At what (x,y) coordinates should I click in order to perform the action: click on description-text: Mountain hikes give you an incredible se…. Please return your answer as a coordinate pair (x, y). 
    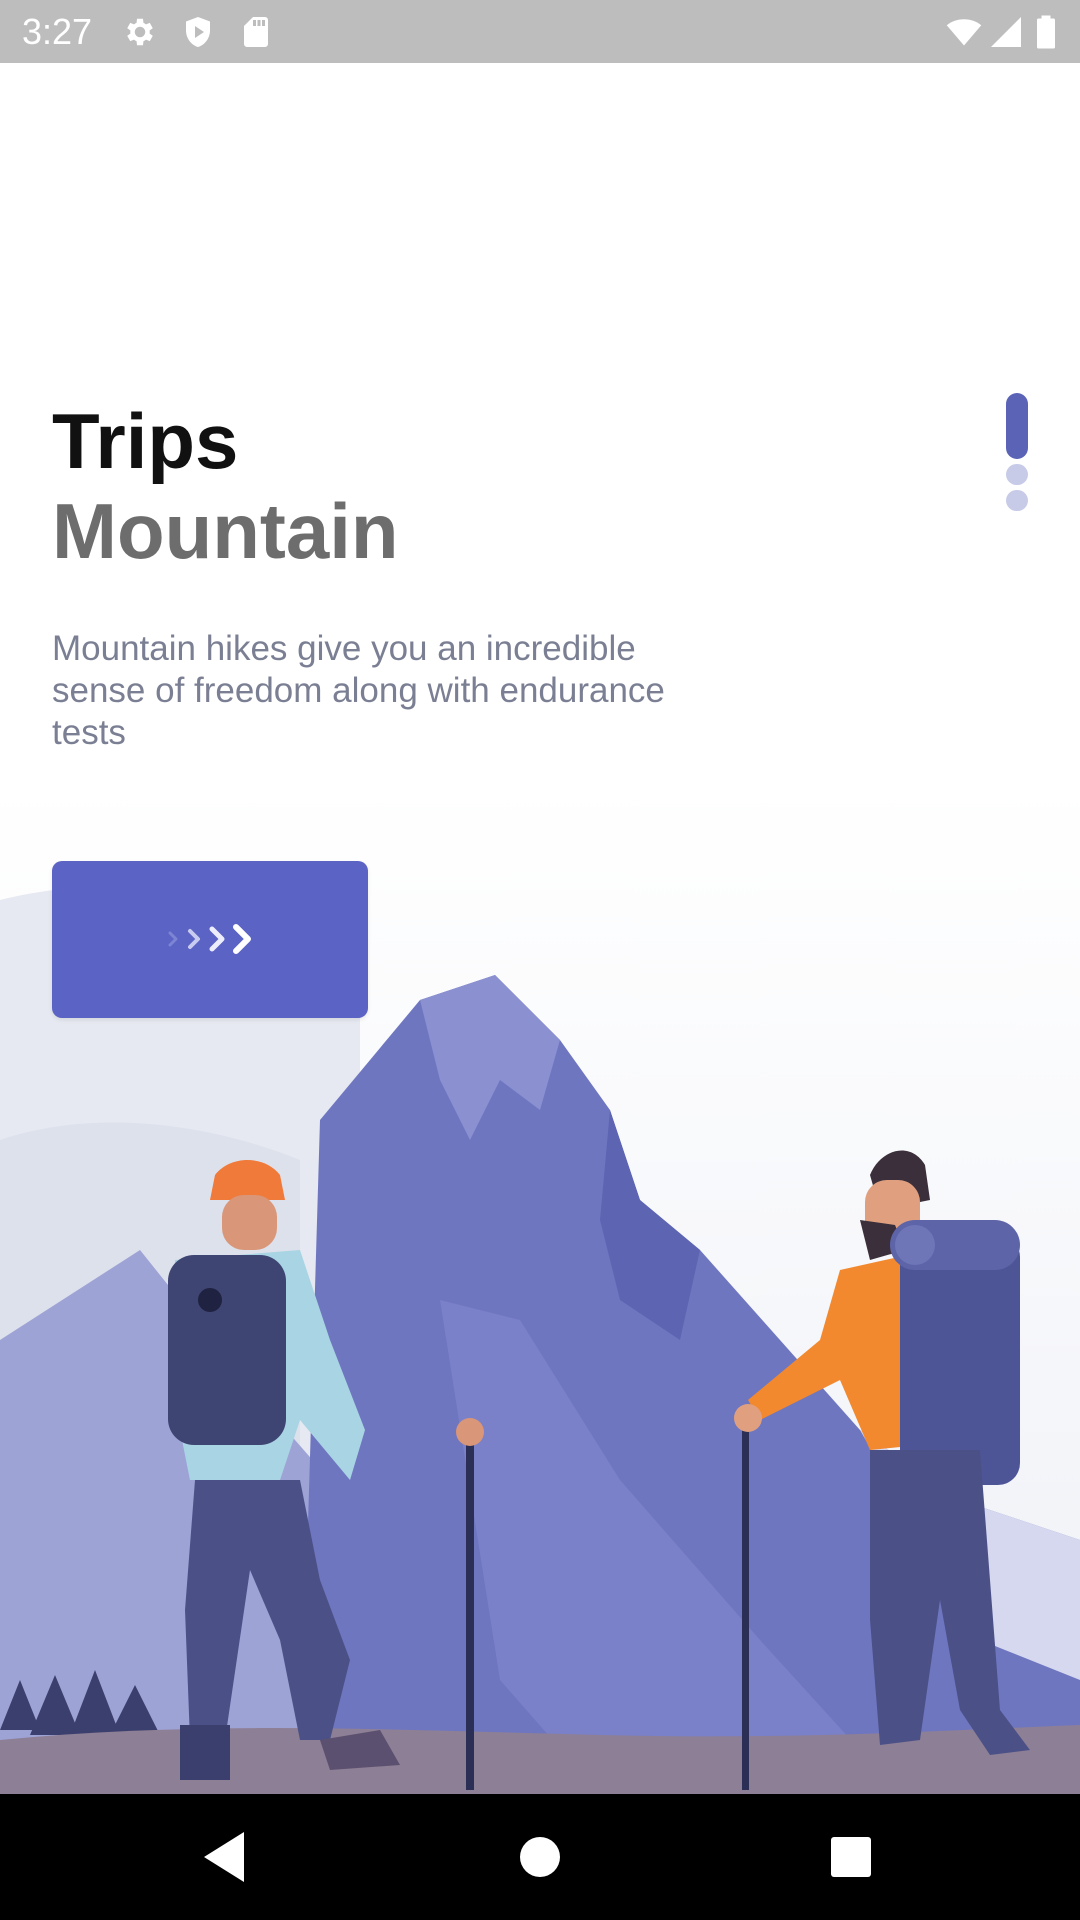
    Looking at the image, I should click on (358, 690).